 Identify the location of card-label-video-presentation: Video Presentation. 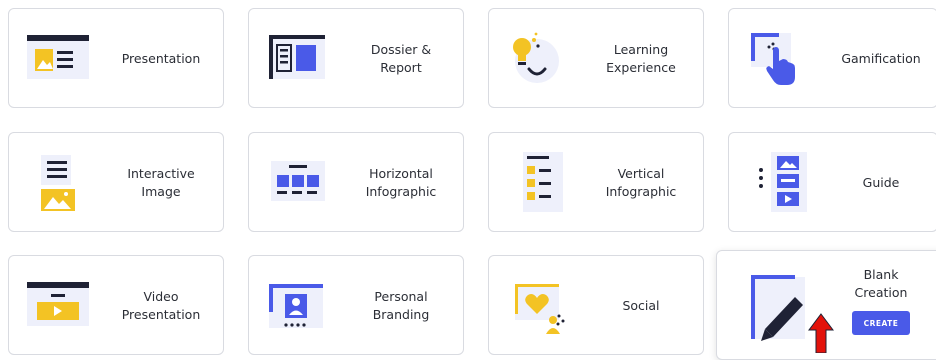
(161, 305).